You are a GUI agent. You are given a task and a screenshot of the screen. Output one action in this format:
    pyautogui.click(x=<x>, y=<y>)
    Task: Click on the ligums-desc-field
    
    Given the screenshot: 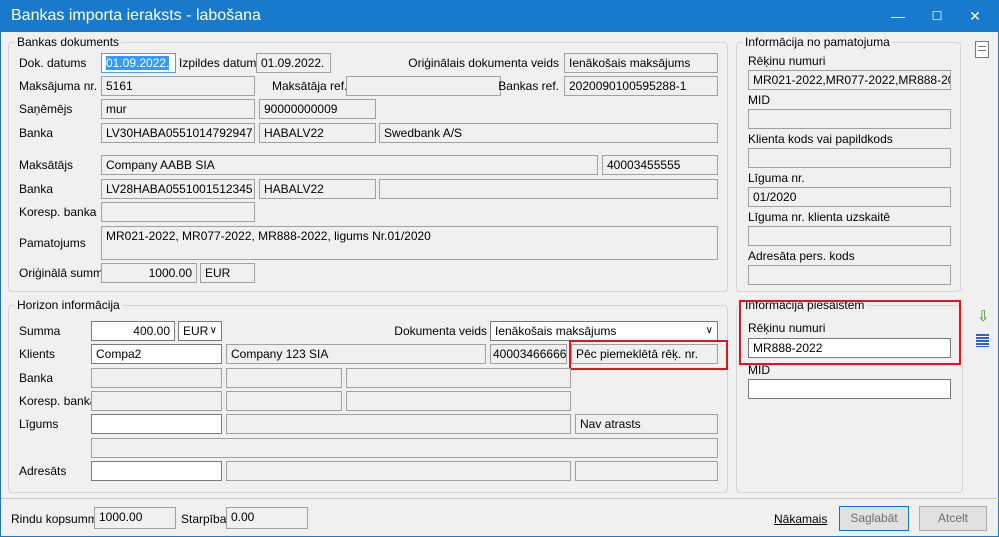 What is the action you would take?
    pyautogui.click(x=404, y=448)
    